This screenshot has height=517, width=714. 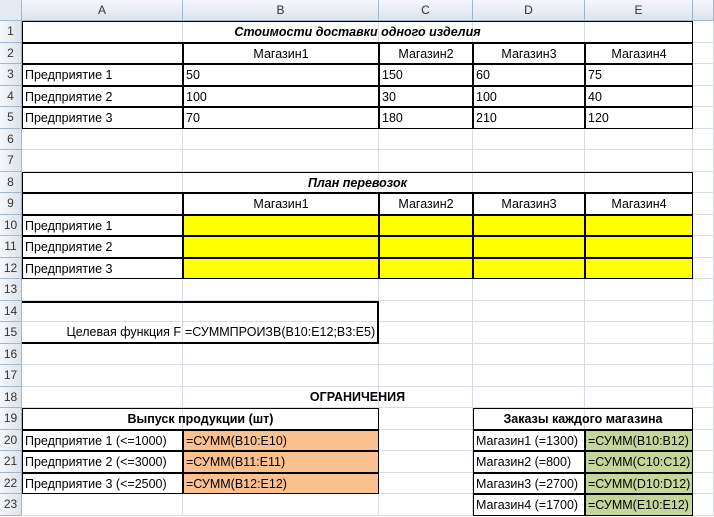 I want to click on column-header-a: A, so click(x=102, y=10).